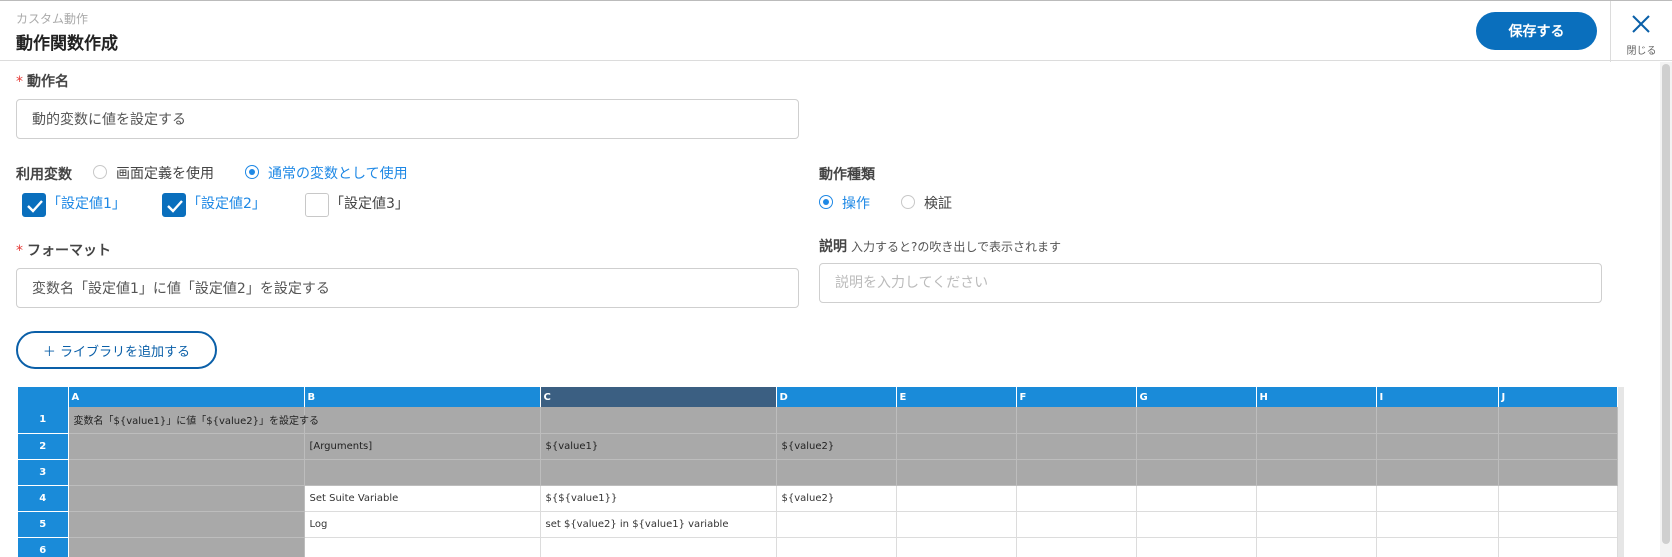 This screenshot has width=1672, height=557. Describe the element at coordinates (956, 420) in the screenshot. I see `cell-e1` at that location.